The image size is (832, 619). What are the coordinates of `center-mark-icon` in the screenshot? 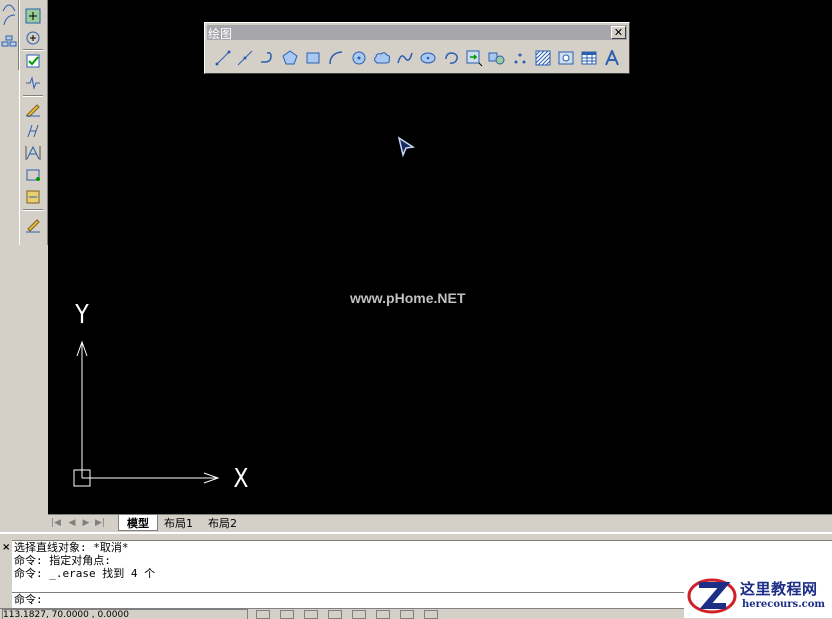 It's located at (33, 38).